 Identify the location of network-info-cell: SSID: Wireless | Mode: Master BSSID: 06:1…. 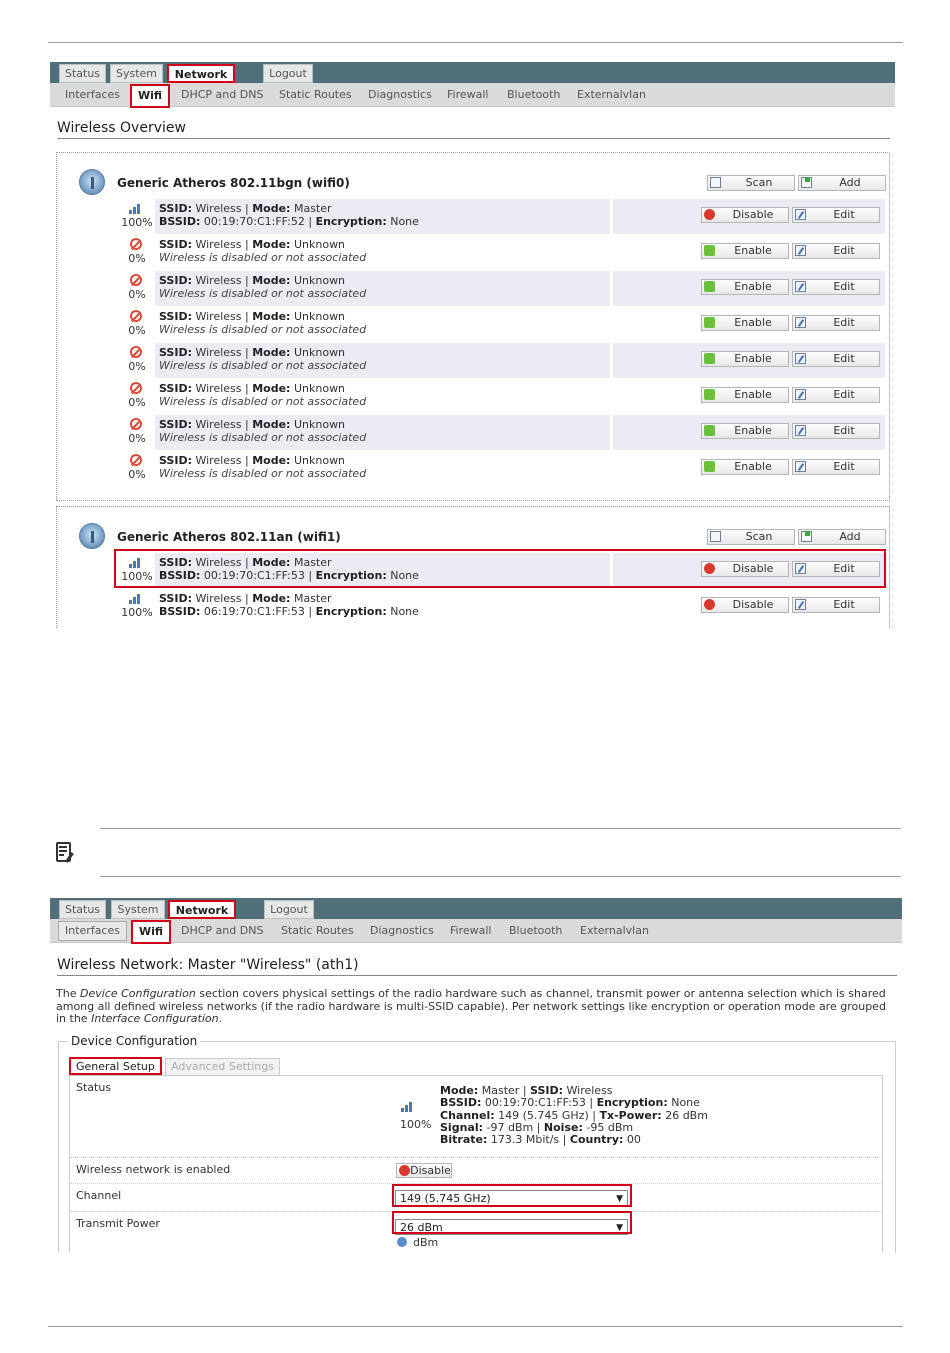
(382, 606).